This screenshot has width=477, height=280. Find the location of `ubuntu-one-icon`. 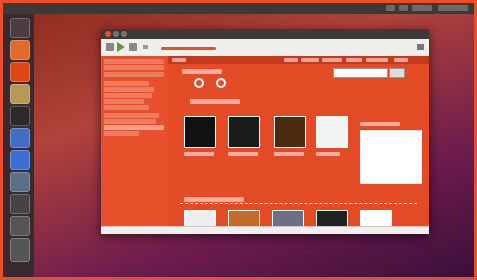

ubuntu-one-icon is located at coordinates (20, 72).